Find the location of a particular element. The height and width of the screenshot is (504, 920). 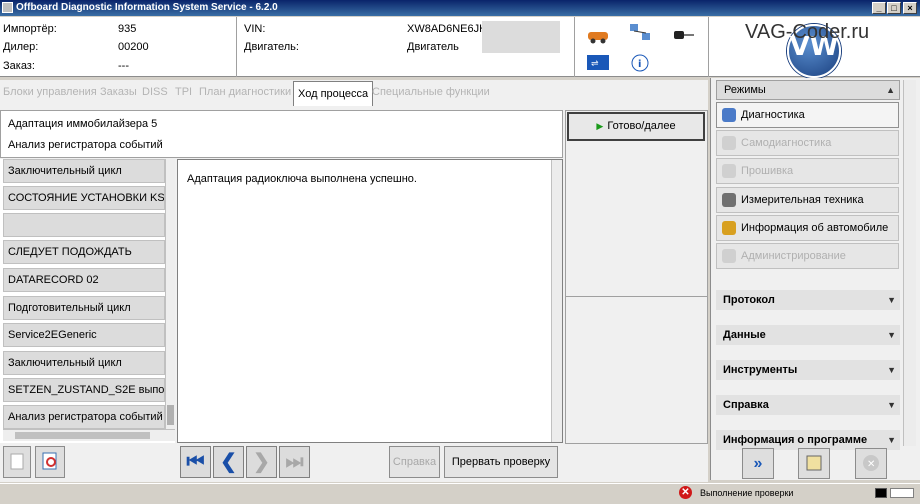

list-item: SETZEN_ZUSTAND_S2E выпо is located at coordinates (84, 390).